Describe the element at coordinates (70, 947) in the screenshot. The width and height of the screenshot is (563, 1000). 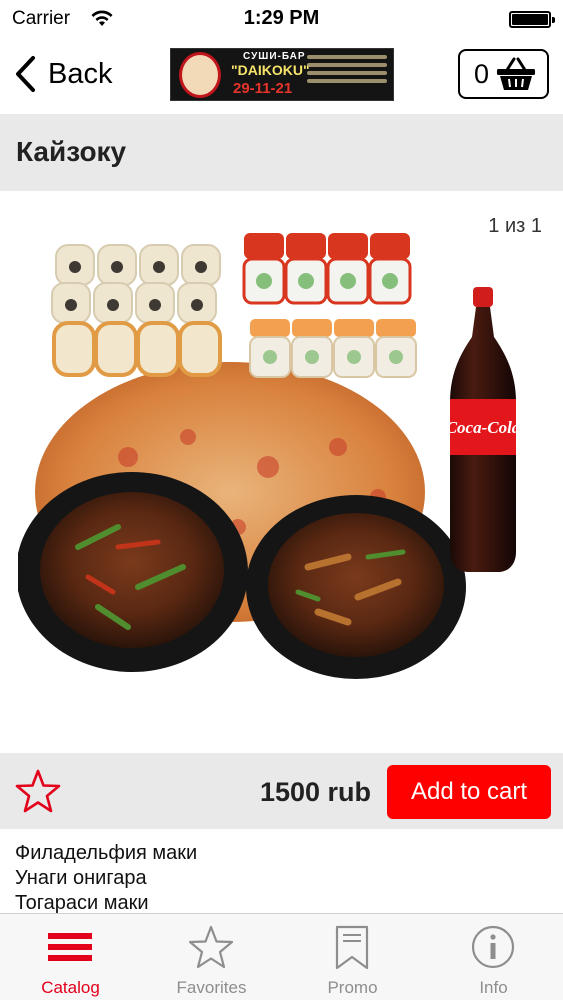
I see `catalog-icon` at that location.